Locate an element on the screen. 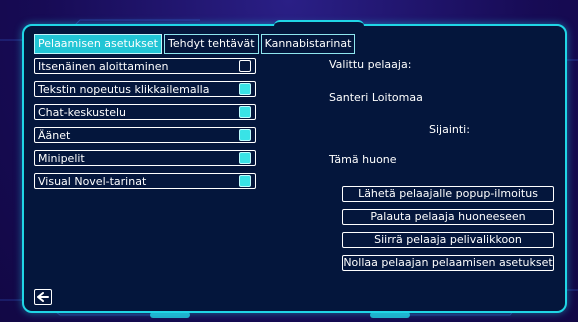 Image resolution: width=578 pixels, height=322 pixels. bottom-decoration-right is located at coordinates (390, 315).